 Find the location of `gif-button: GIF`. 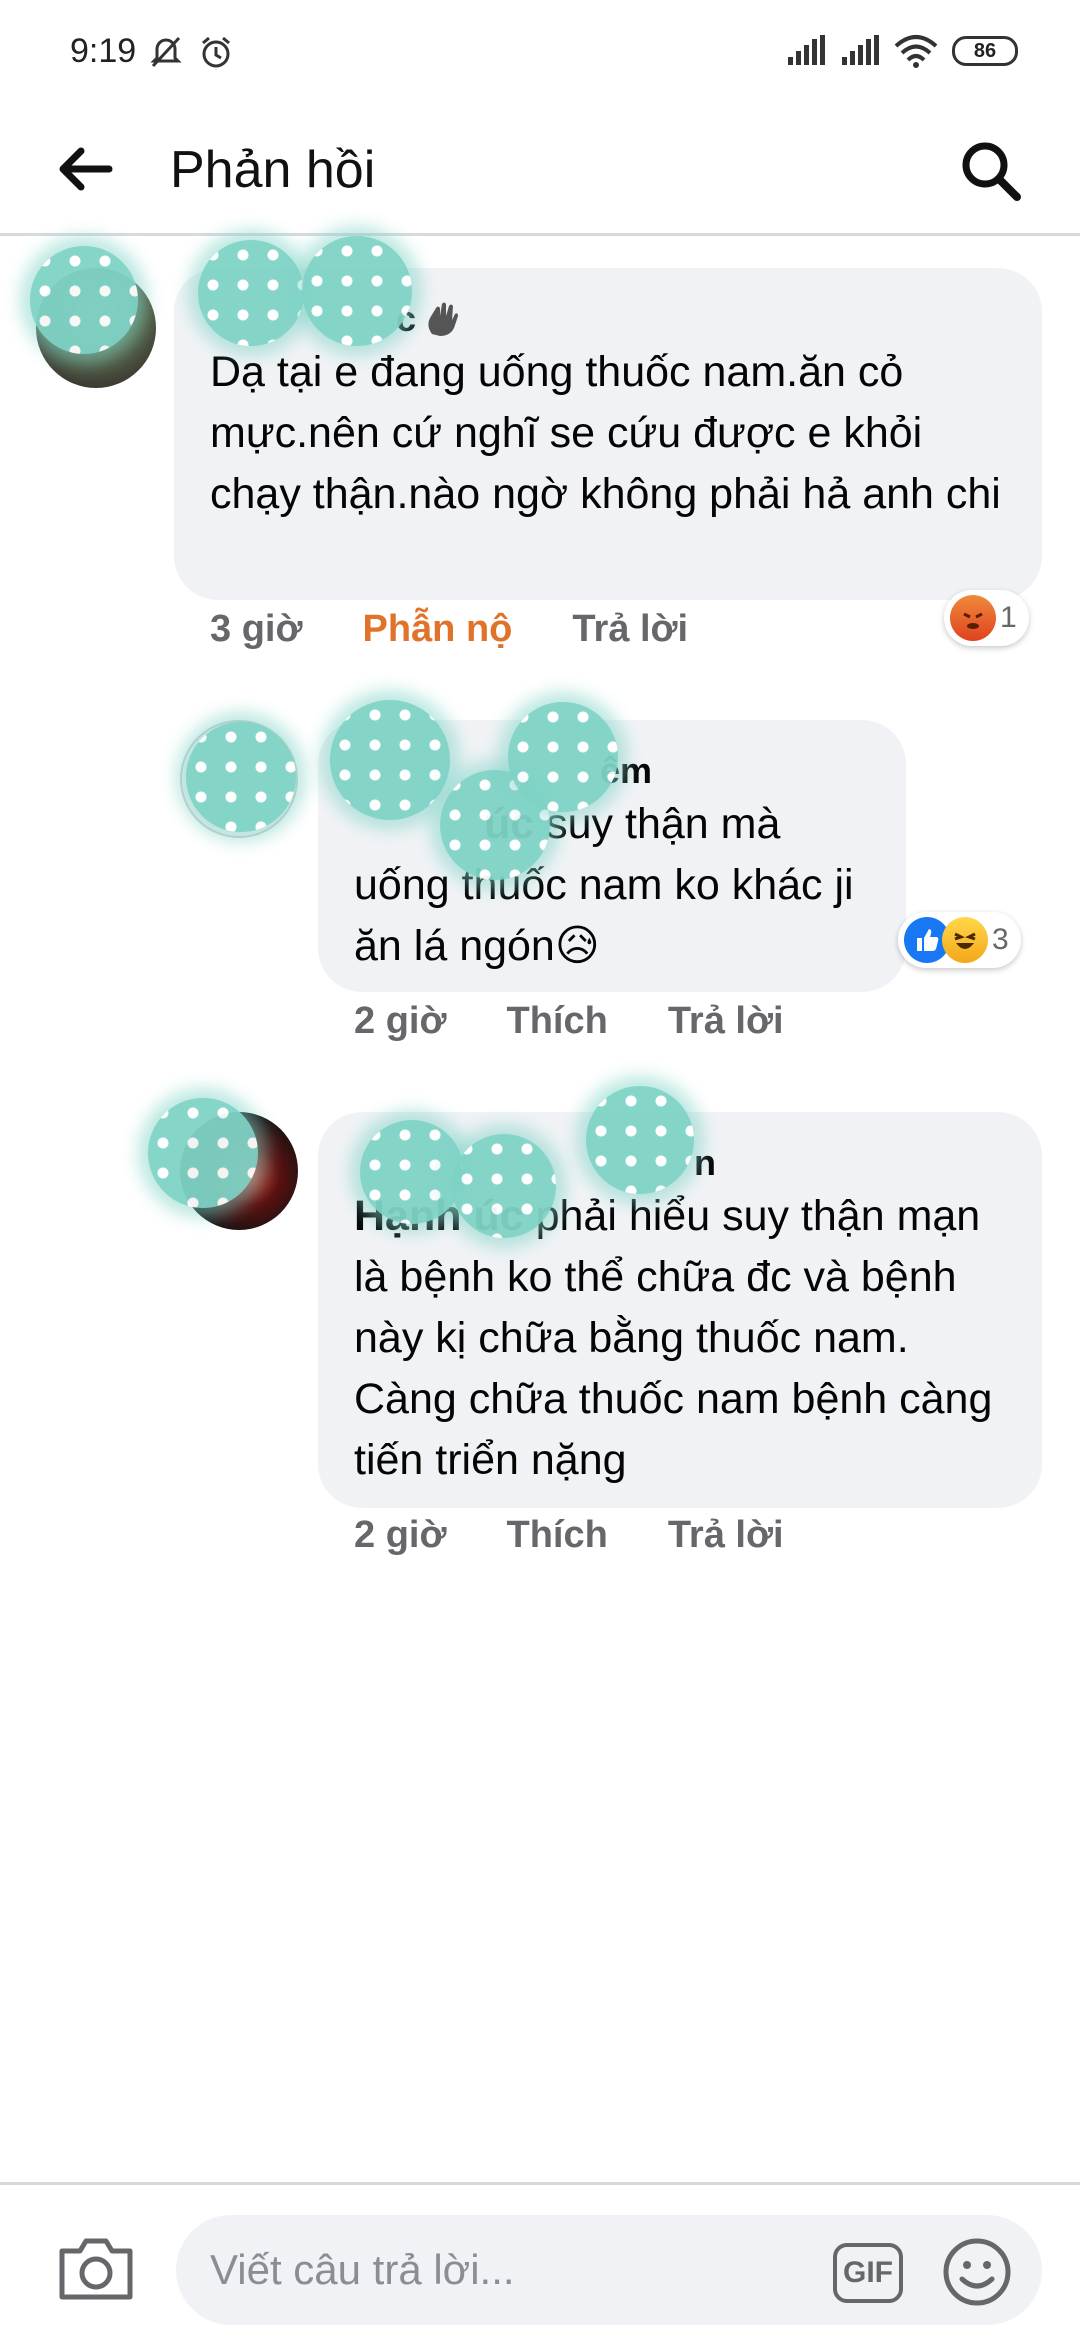

gif-button: GIF is located at coordinates (868, 2273).